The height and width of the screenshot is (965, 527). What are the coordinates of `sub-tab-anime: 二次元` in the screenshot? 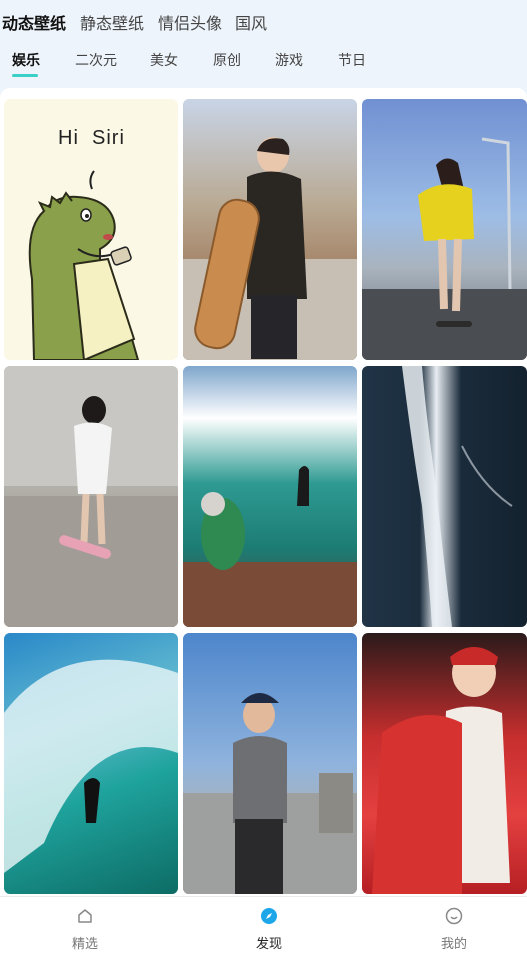 It's located at (96, 60).